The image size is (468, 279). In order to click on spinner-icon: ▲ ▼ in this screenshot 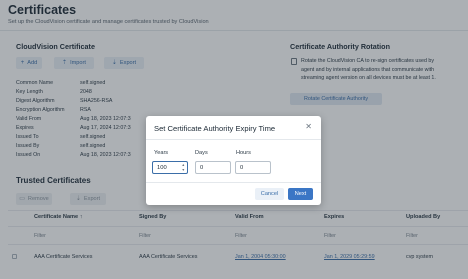, I will do `click(183, 167)`.